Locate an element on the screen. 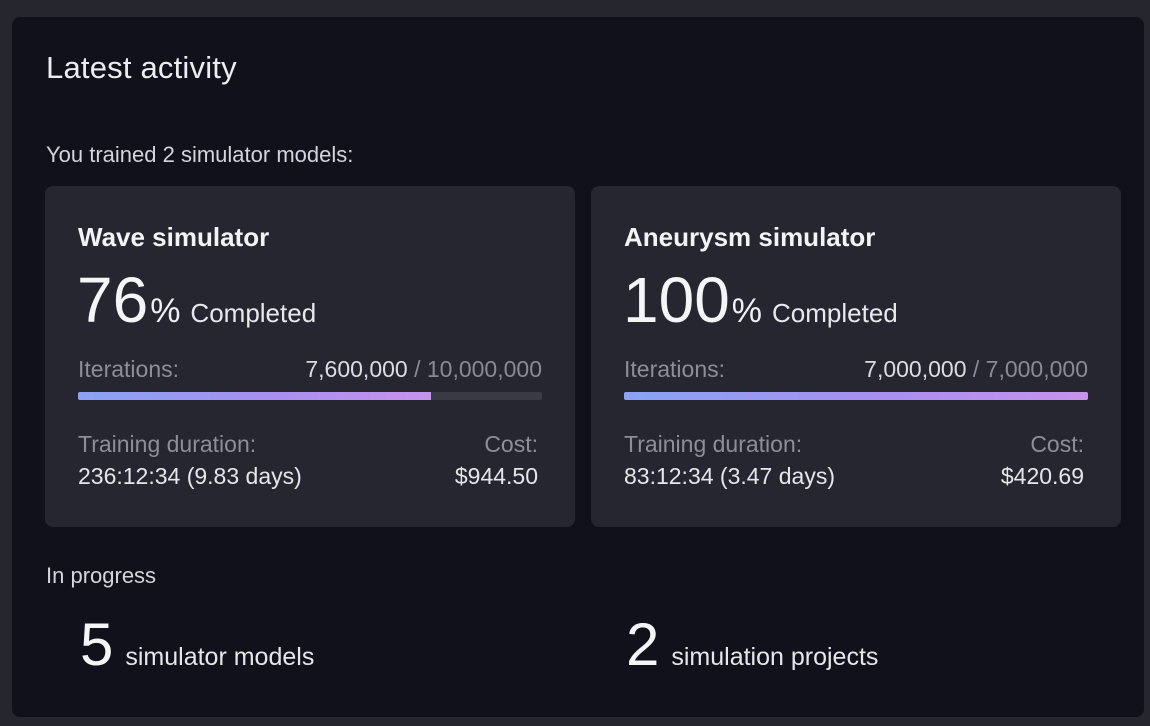 Image resolution: width=1150 pixels, height=726 pixels. panel-title: Latest activity is located at coordinates (141, 67).